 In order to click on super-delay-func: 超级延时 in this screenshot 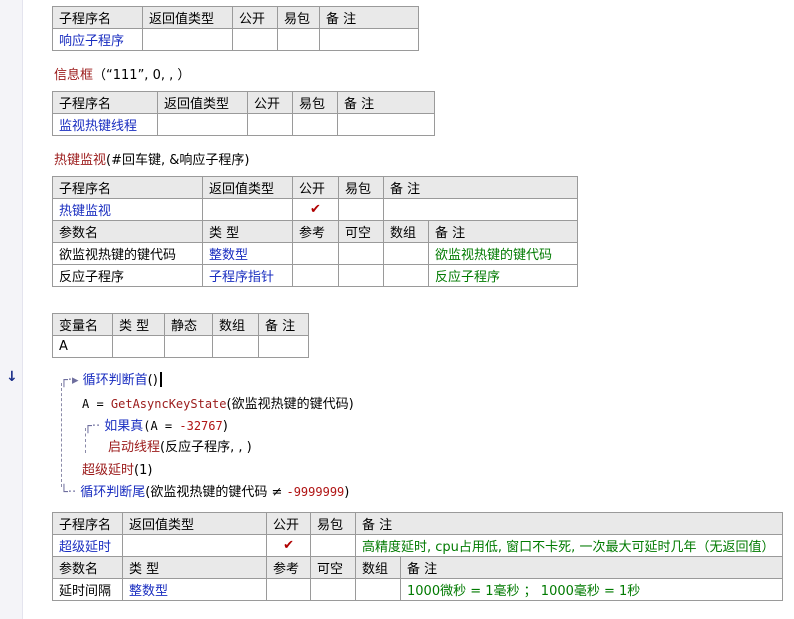, I will do `click(108, 470)`.